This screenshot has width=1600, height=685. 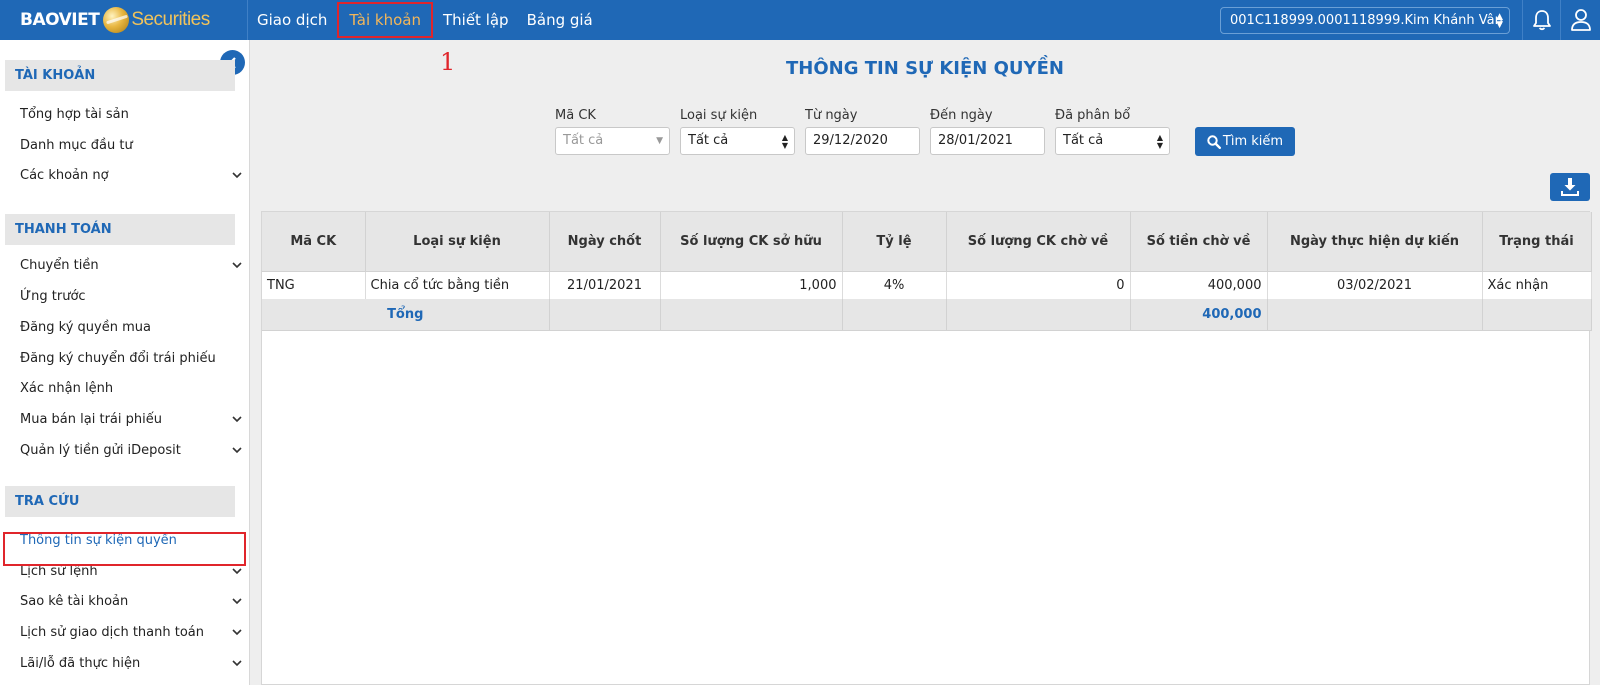 What do you see at coordinates (74, 601) in the screenshot?
I see `sidebar-item-label: Sao kê tài khoản` at bounding box center [74, 601].